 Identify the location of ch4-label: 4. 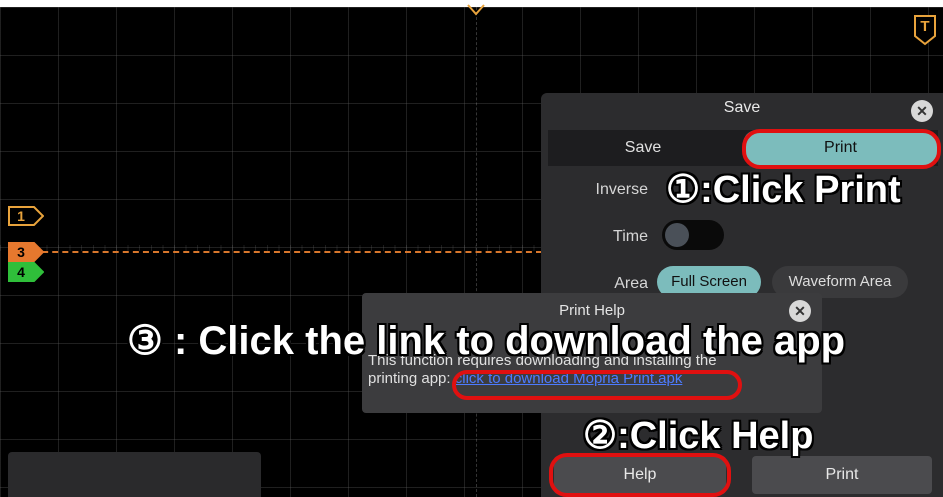
(21, 272).